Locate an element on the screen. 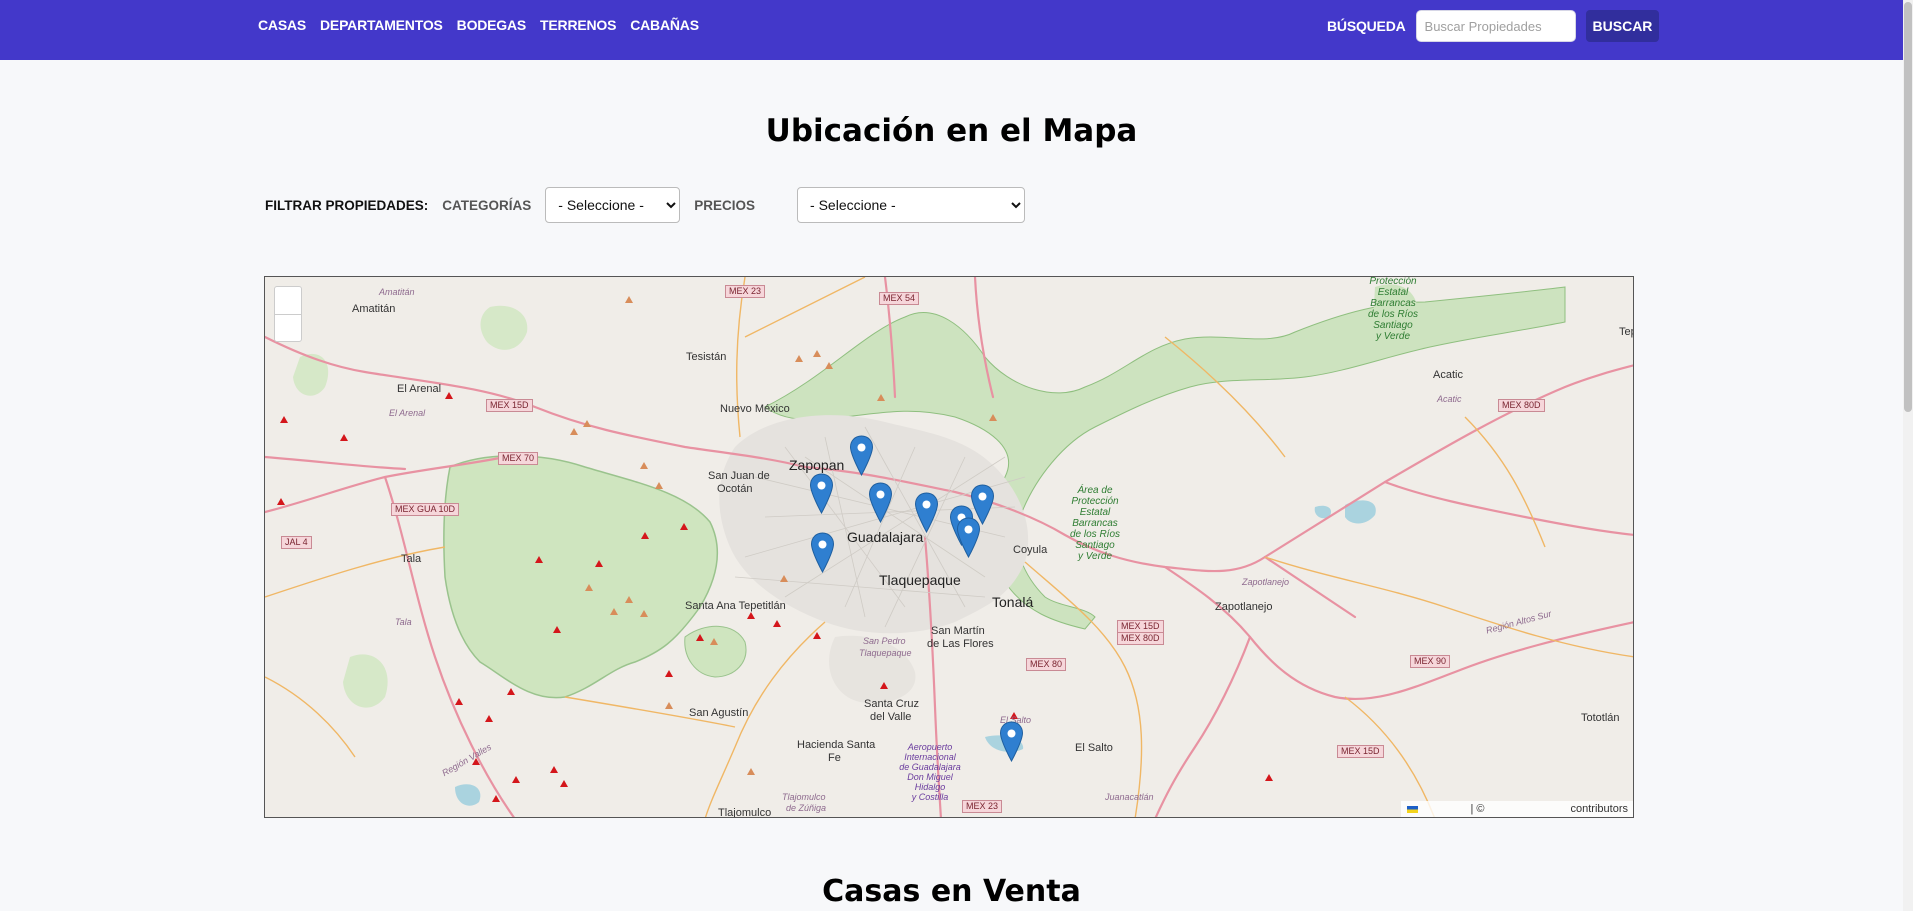 This screenshot has height=911, width=1913. park2-line-2: Estatal is located at coordinates (1393, 292).